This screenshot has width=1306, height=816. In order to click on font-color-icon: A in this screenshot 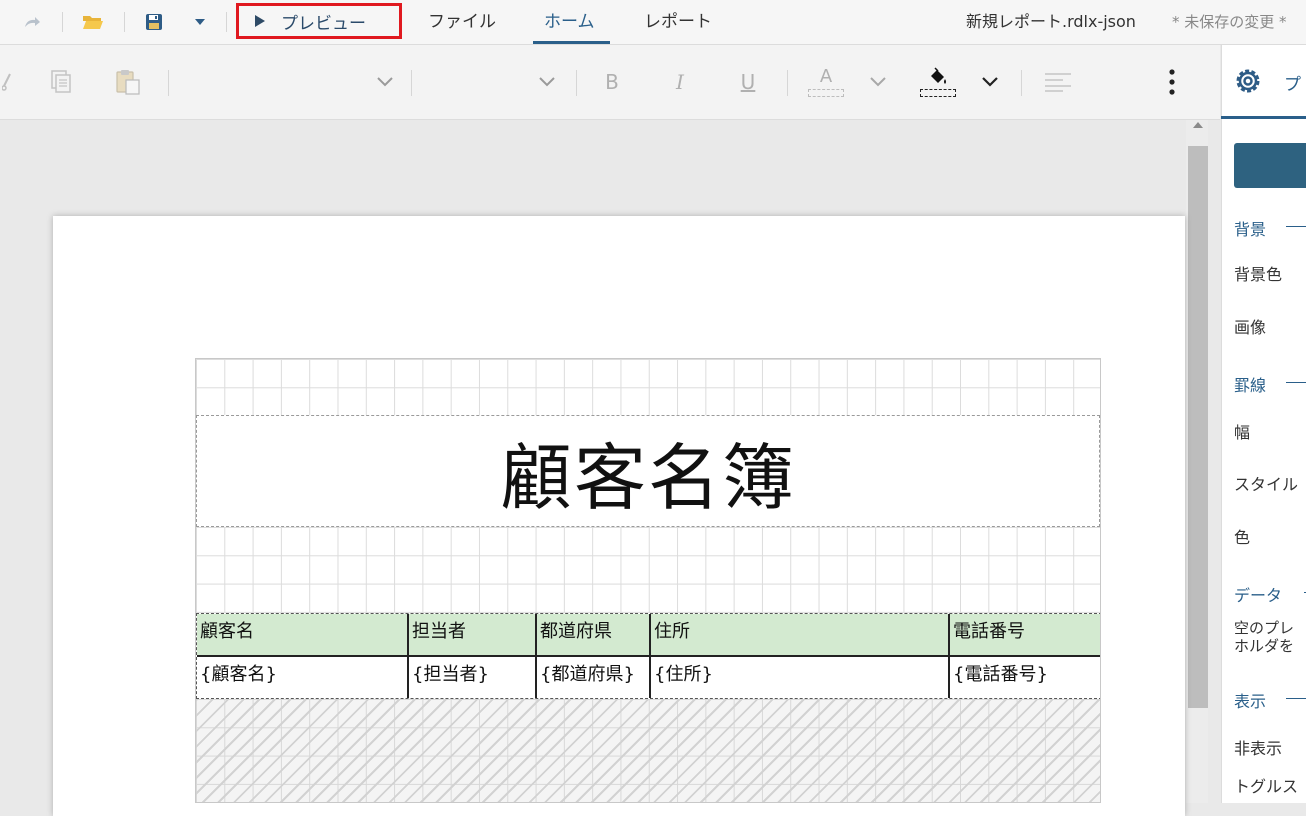, I will do `click(826, 76)`.